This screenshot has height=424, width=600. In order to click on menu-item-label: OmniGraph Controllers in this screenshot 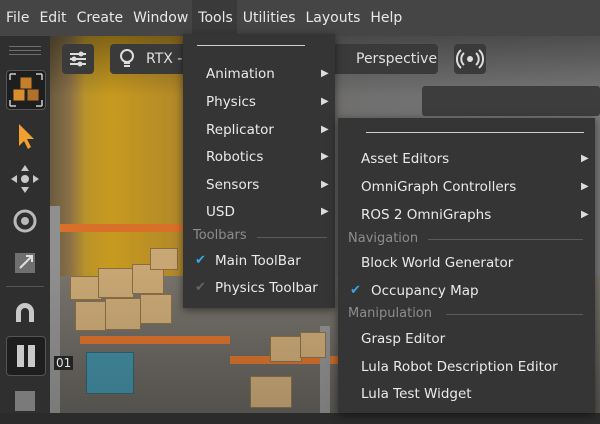, I will do `click(439, 187)`.